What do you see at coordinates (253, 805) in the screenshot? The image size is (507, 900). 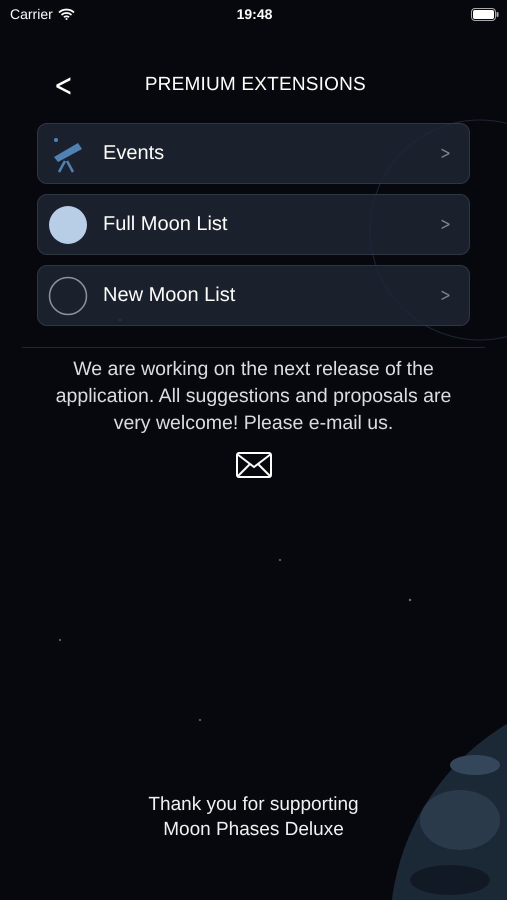 I see `thanks-text: Thank you for supporting` at bounding box center [253, 805].